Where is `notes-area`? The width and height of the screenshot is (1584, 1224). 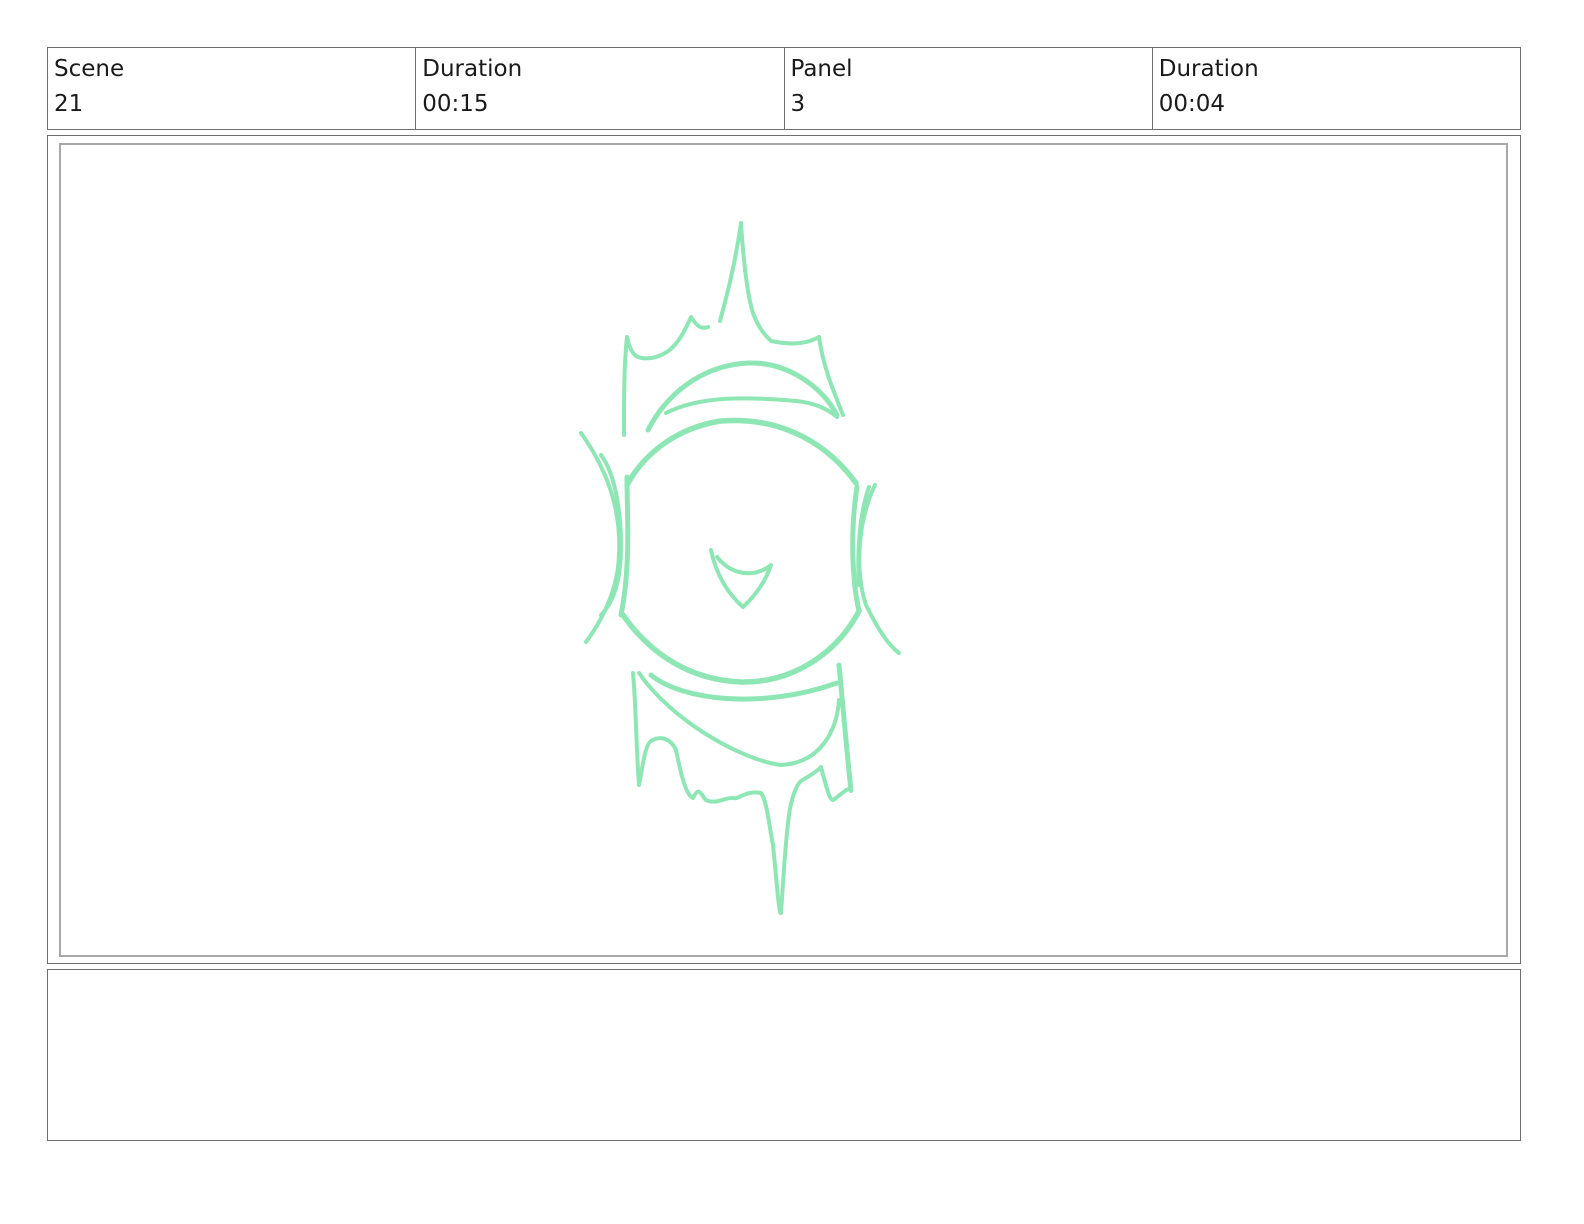
notes-area is located at coordinates (784, 1055).